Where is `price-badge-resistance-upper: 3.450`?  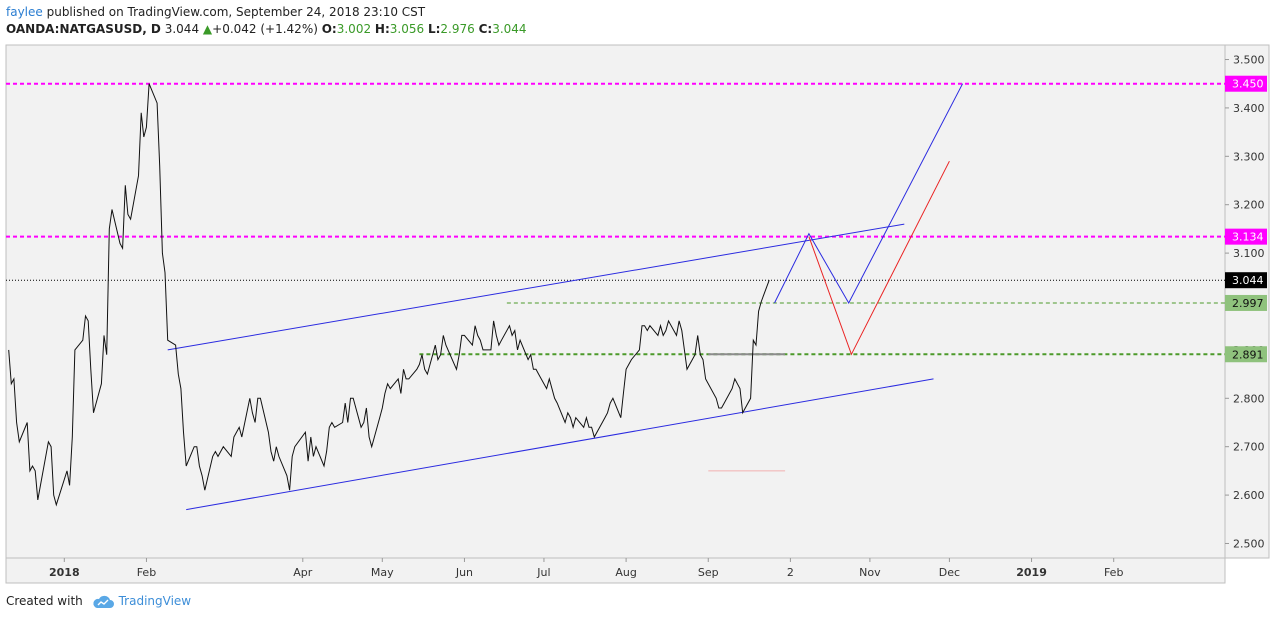 price-badge-resistance-upper: 3.450 is located at coordinates (1248, 84).